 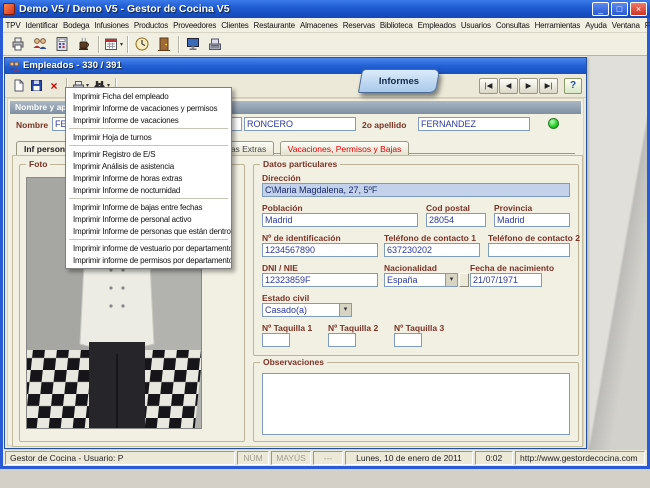 I want to click on menu-item-clientes: Clientes, so click(x=235, y=25).